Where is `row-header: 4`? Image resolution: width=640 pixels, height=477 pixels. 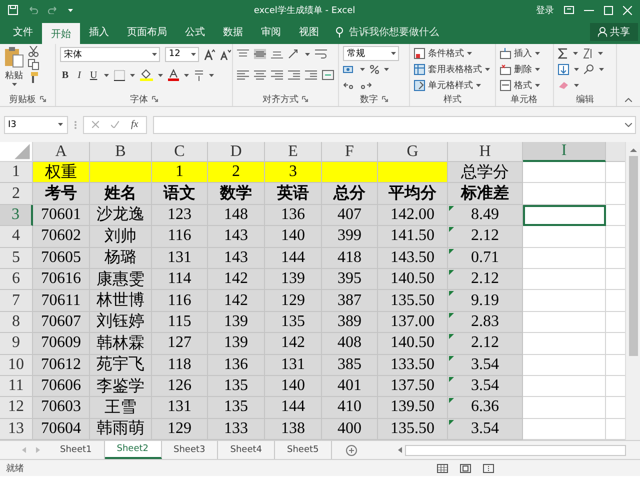 row-header: 4 is located at coordinates (16, 237).